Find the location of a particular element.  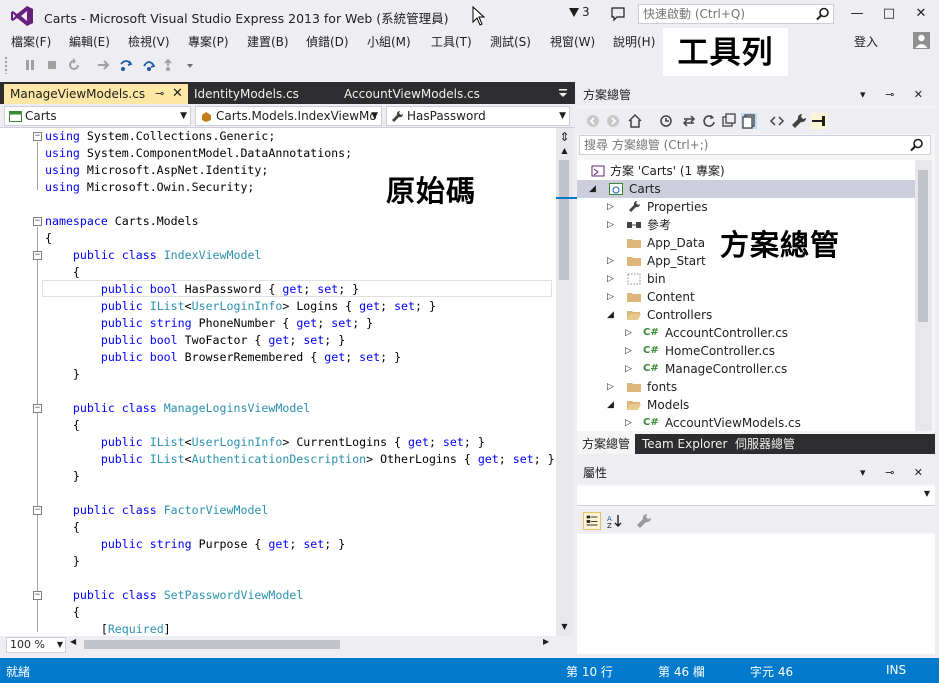

collapse-all-icon is located at coordinates (729, 121).